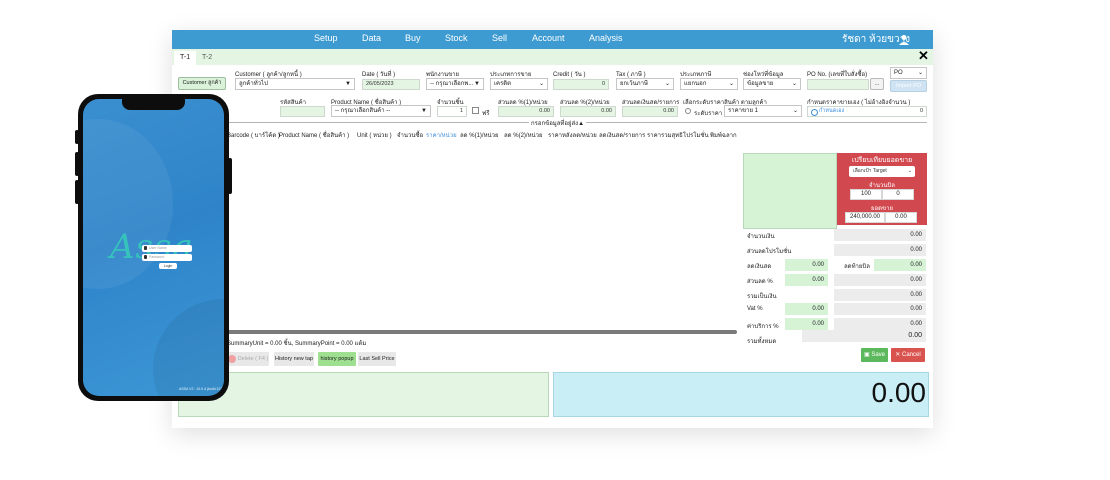  What do you see at coordinates (201, 389) in the screenshot?
I see `app-version: ASSA V2 : 10.0.4 (build 123)` at bounding box center [201, 389].